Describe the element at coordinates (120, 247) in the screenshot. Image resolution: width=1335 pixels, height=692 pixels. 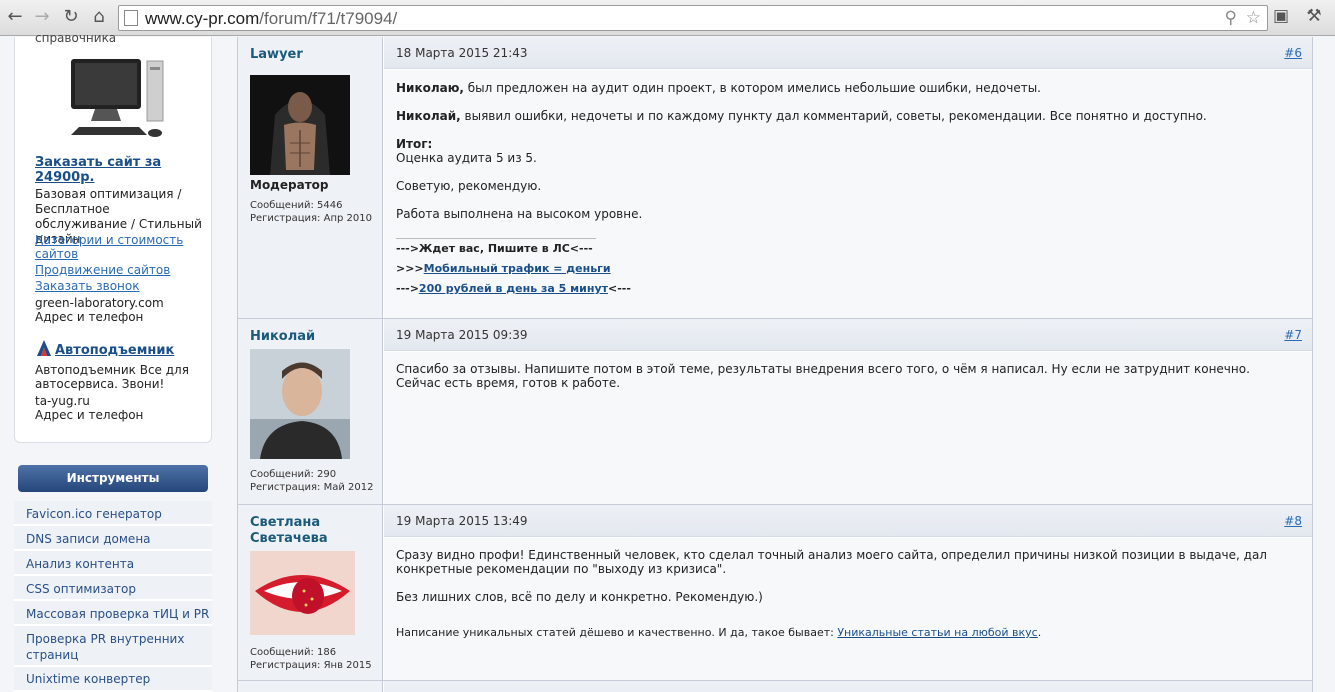
I see `ad-link-categories: Категории и стоимость сайтов` at that location.